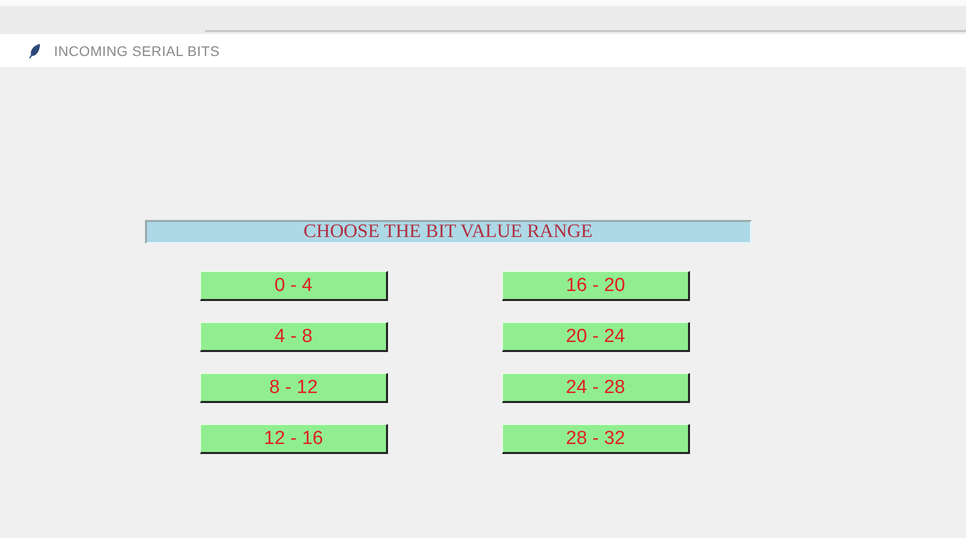 The height and width of the screenshot is (538, 966). Describe the element at coordinates (294, 337) in the screenshot. I see `range-button: 4 - 8` at that location.